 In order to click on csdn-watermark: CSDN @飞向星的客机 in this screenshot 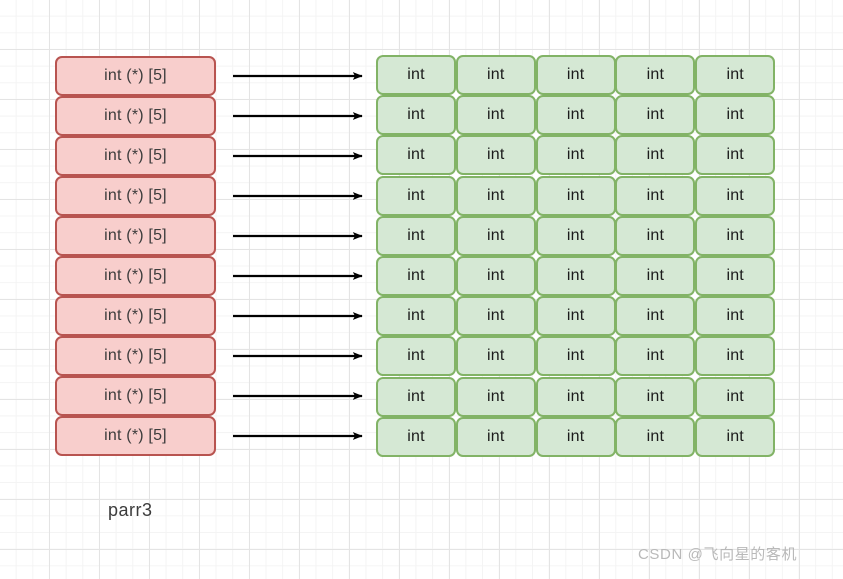, I will do `click(718, 554)`.